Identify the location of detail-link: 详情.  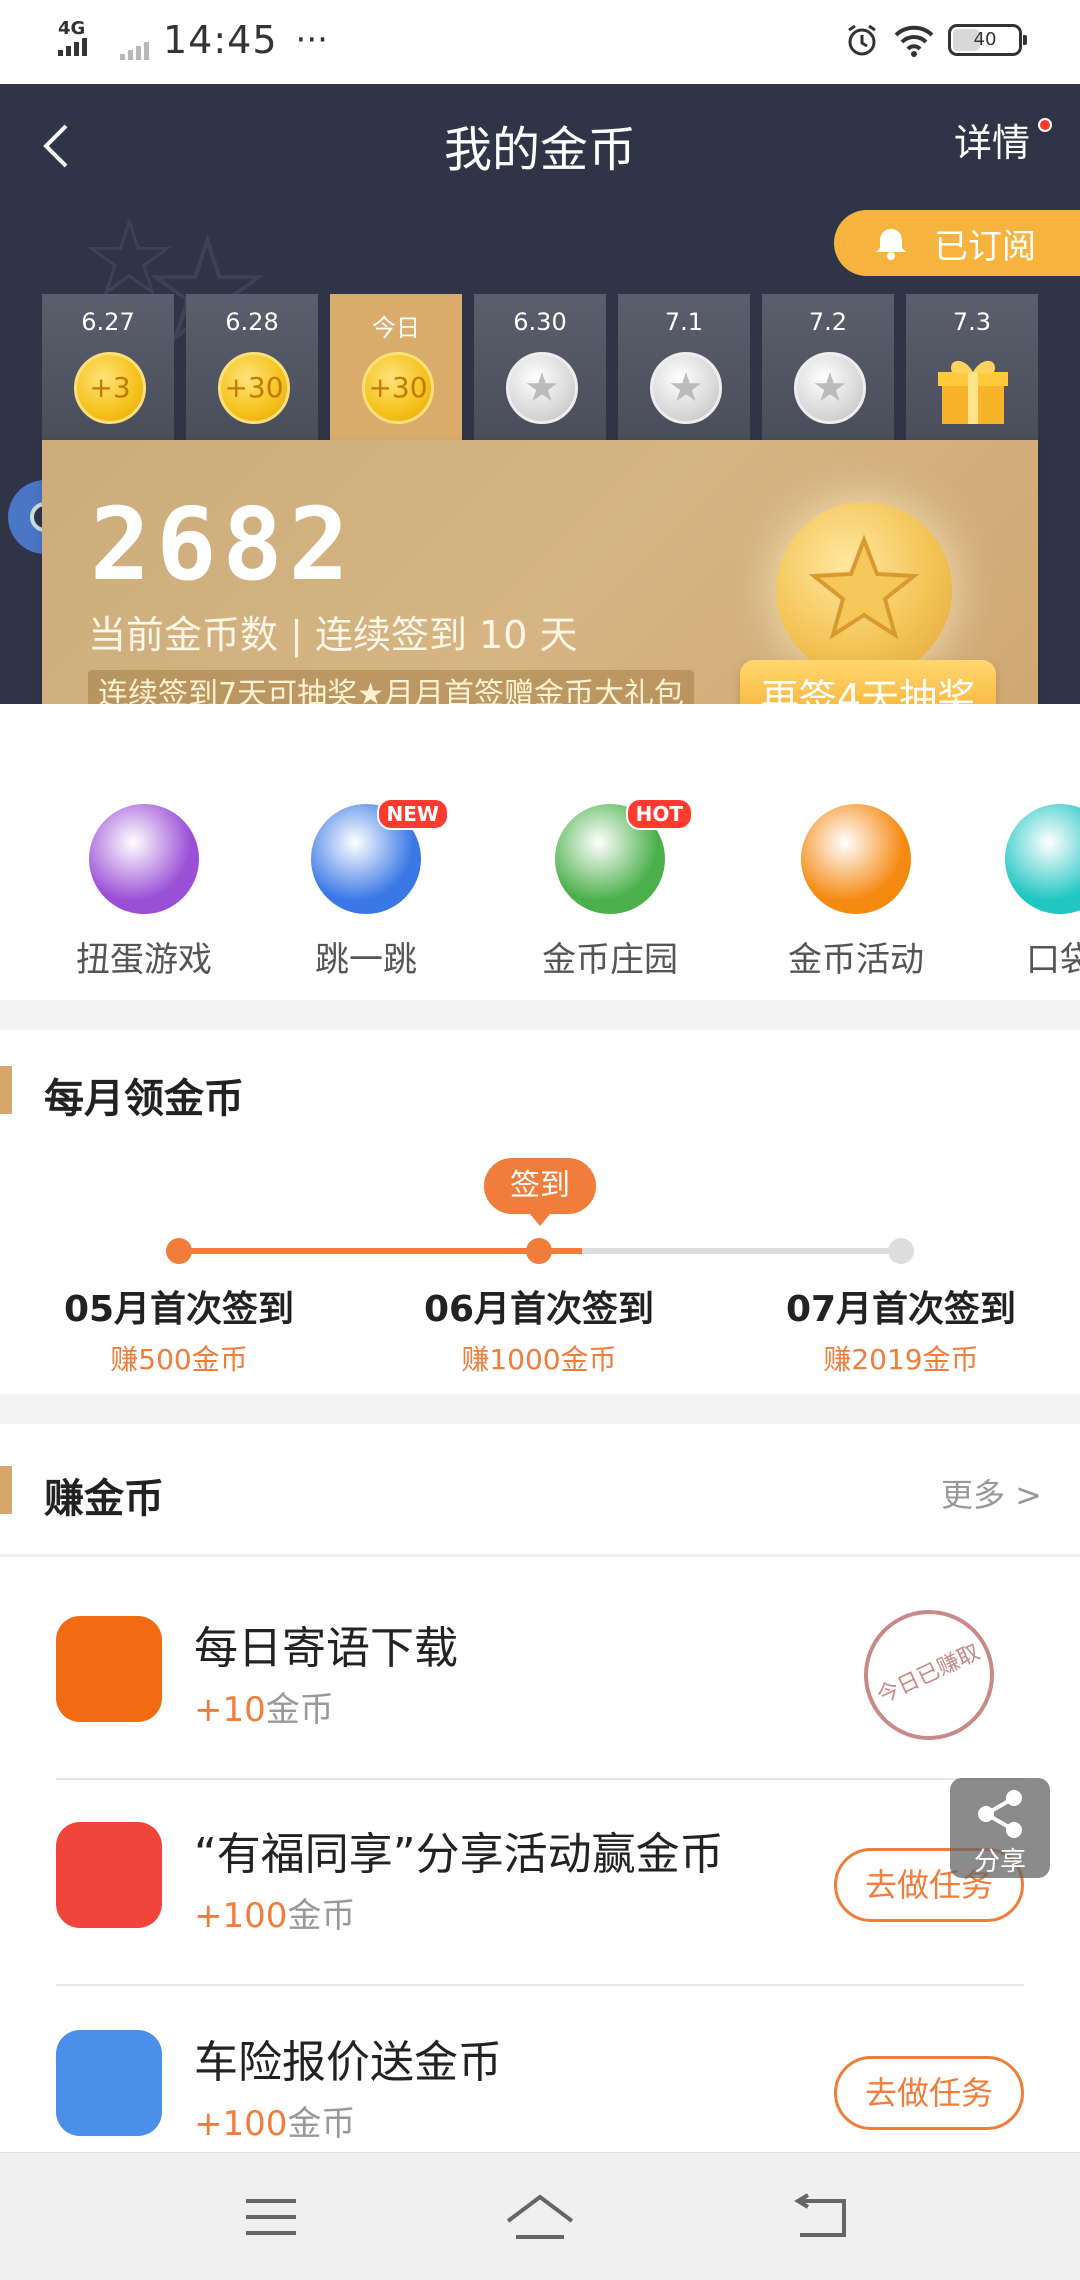
(992, 139).